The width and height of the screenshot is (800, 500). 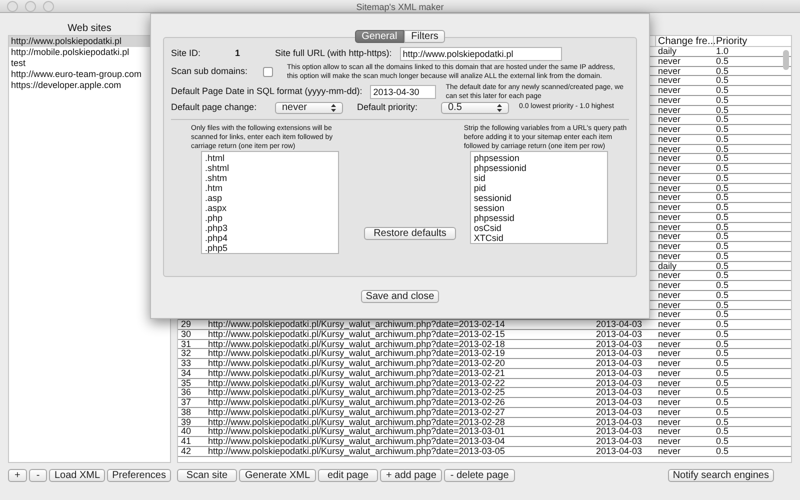 I want to click on page-url: http://www.polskiepodatki.pl/Kursy_walut_archiwum.php?date=2013-03-04, so click(x=356, y=441).